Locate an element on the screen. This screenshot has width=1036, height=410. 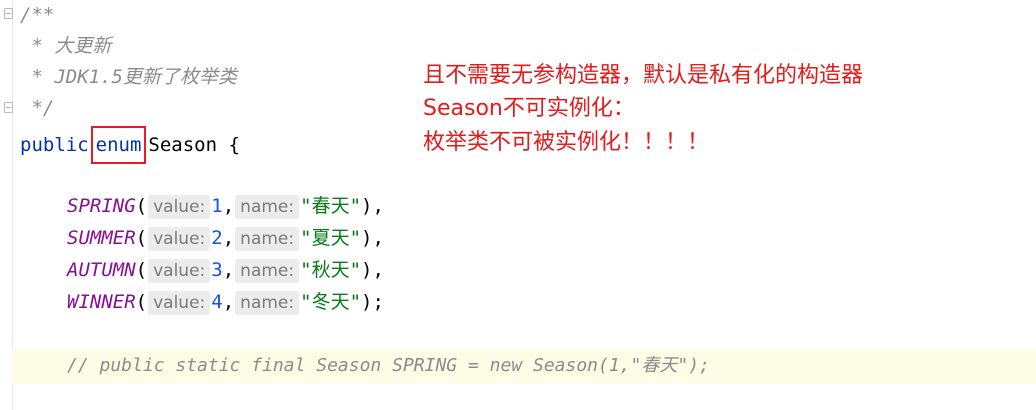
doc-comment-close: */ is located at coordinates (37, 108).